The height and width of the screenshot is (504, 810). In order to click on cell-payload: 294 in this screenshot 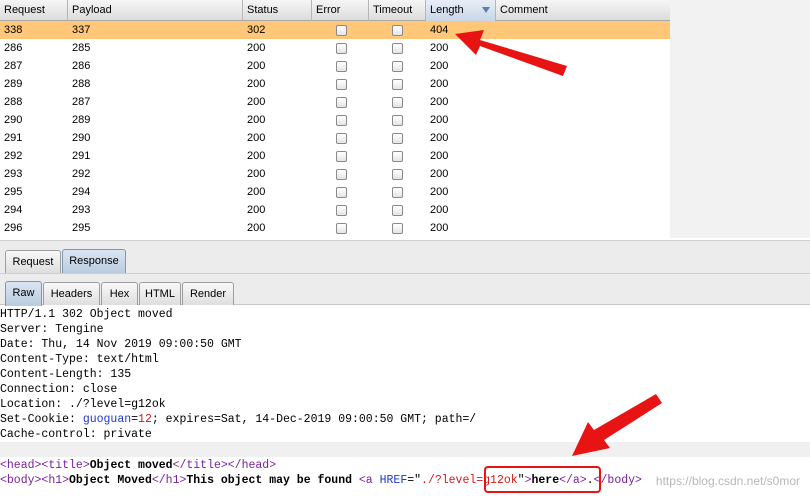, I will do `click(81, 192)`.